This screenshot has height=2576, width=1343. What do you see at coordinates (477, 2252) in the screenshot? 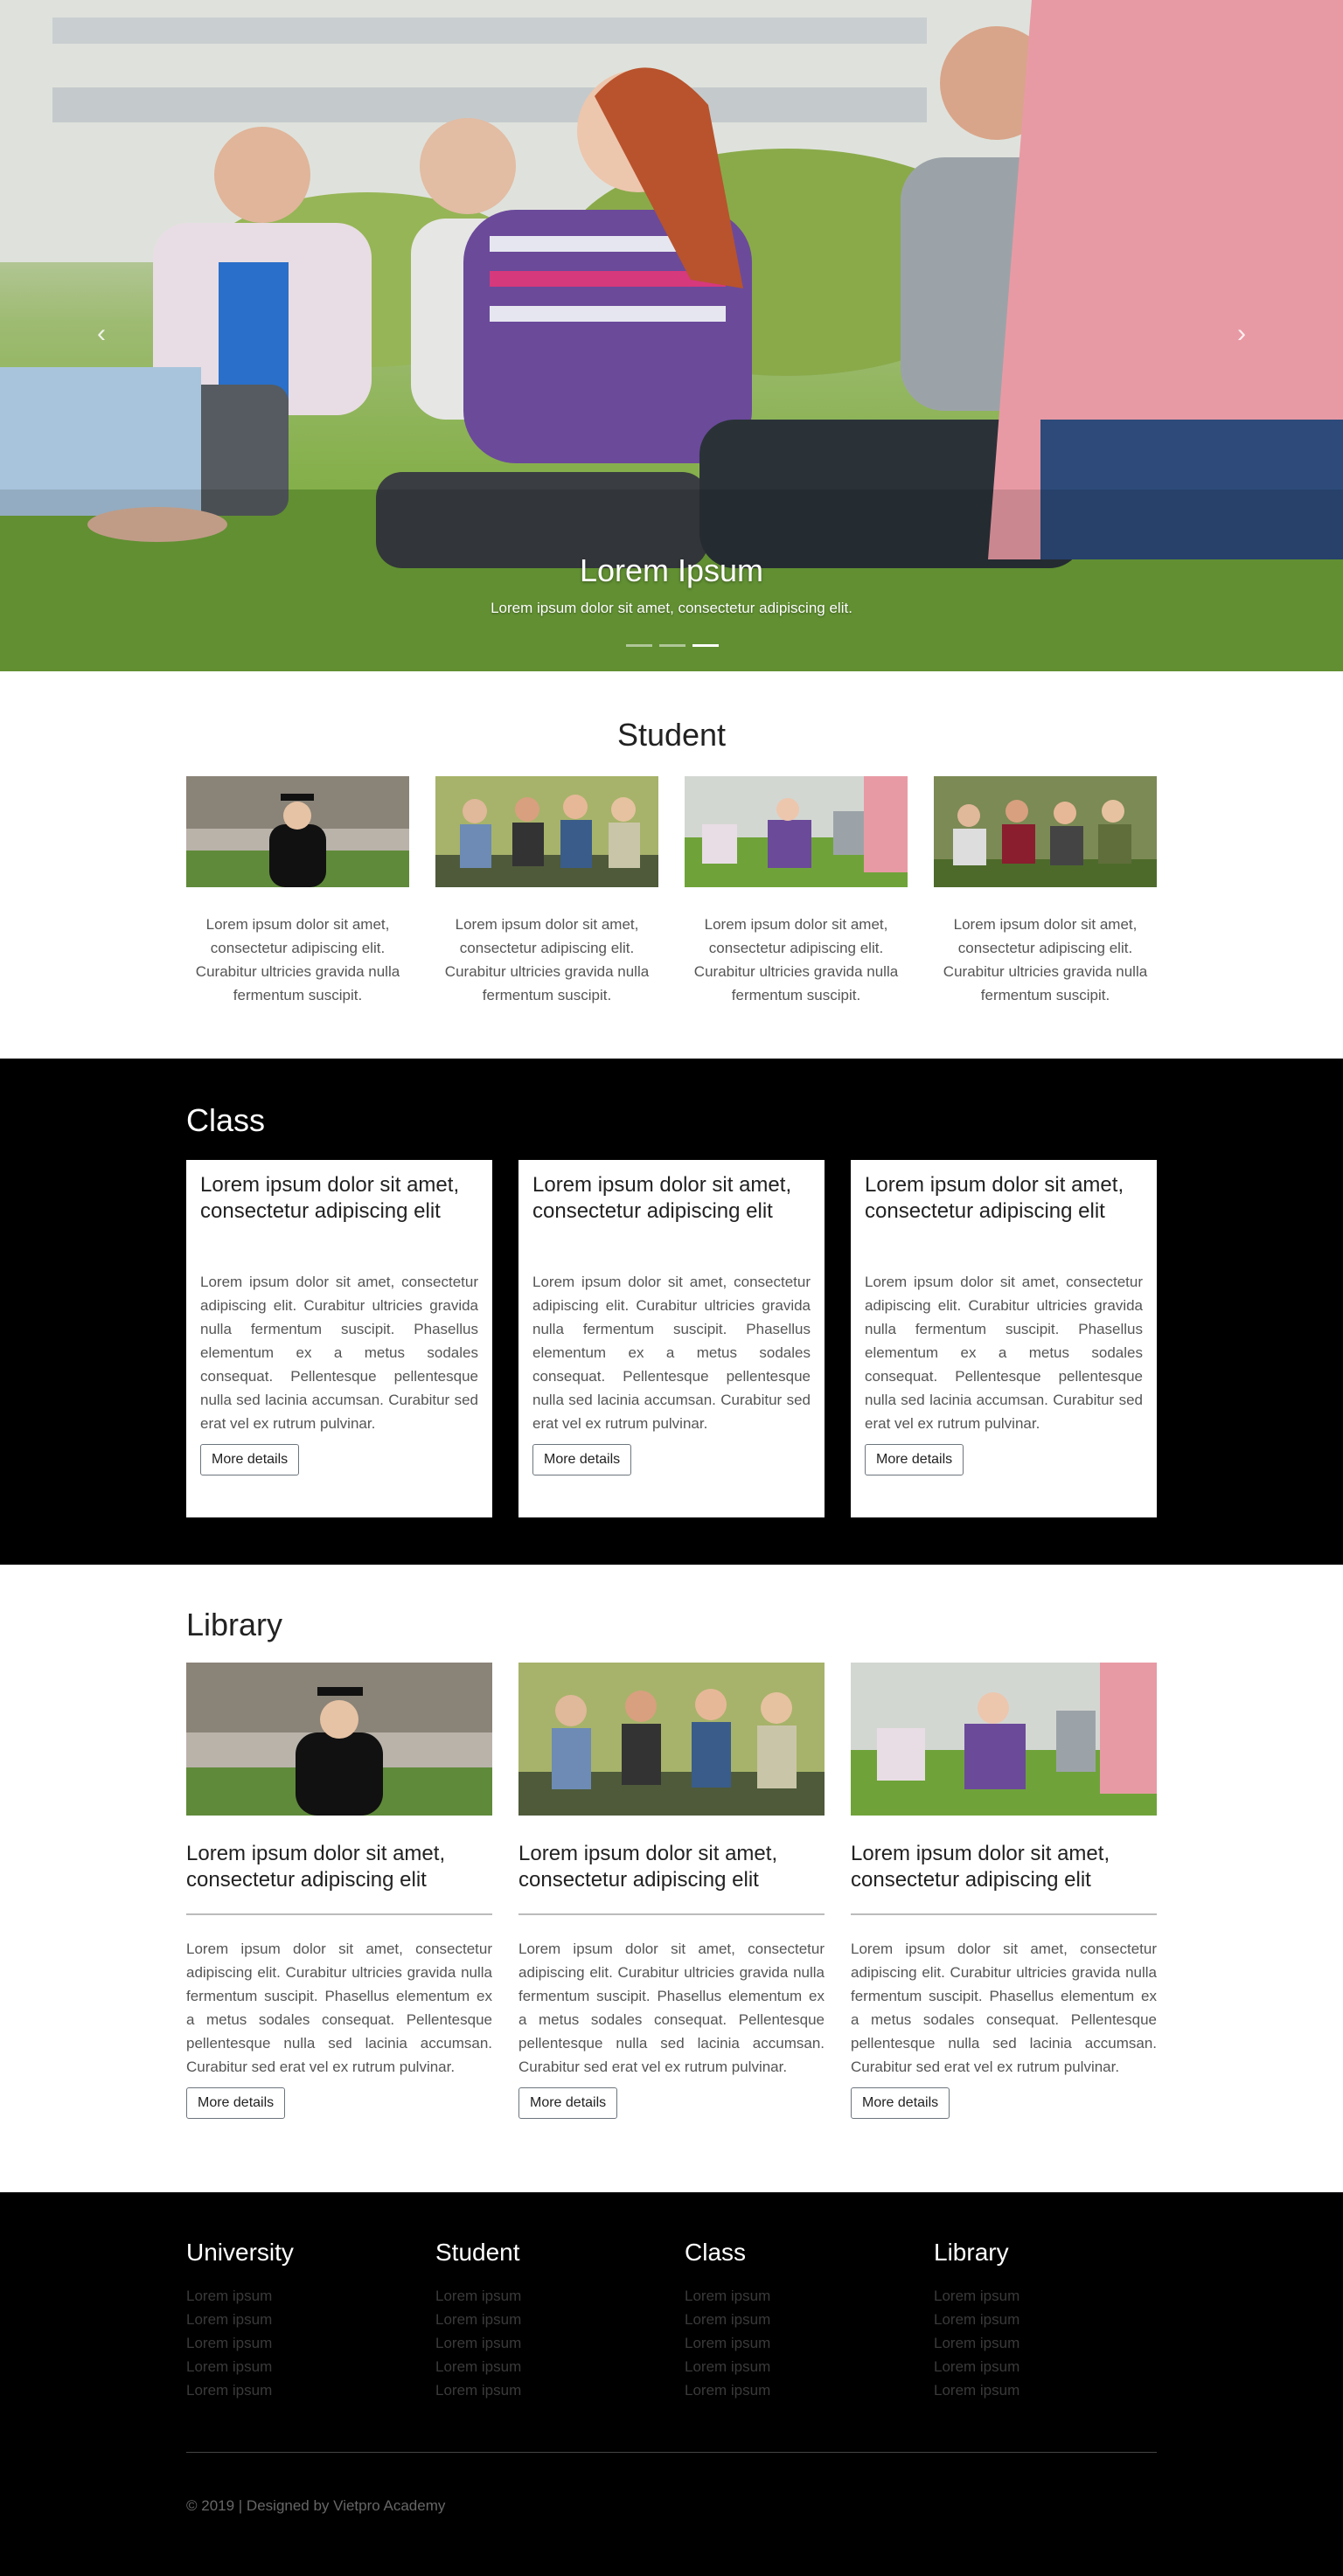
I see `footer-heading: Student` at bounding box center [477, 2252].